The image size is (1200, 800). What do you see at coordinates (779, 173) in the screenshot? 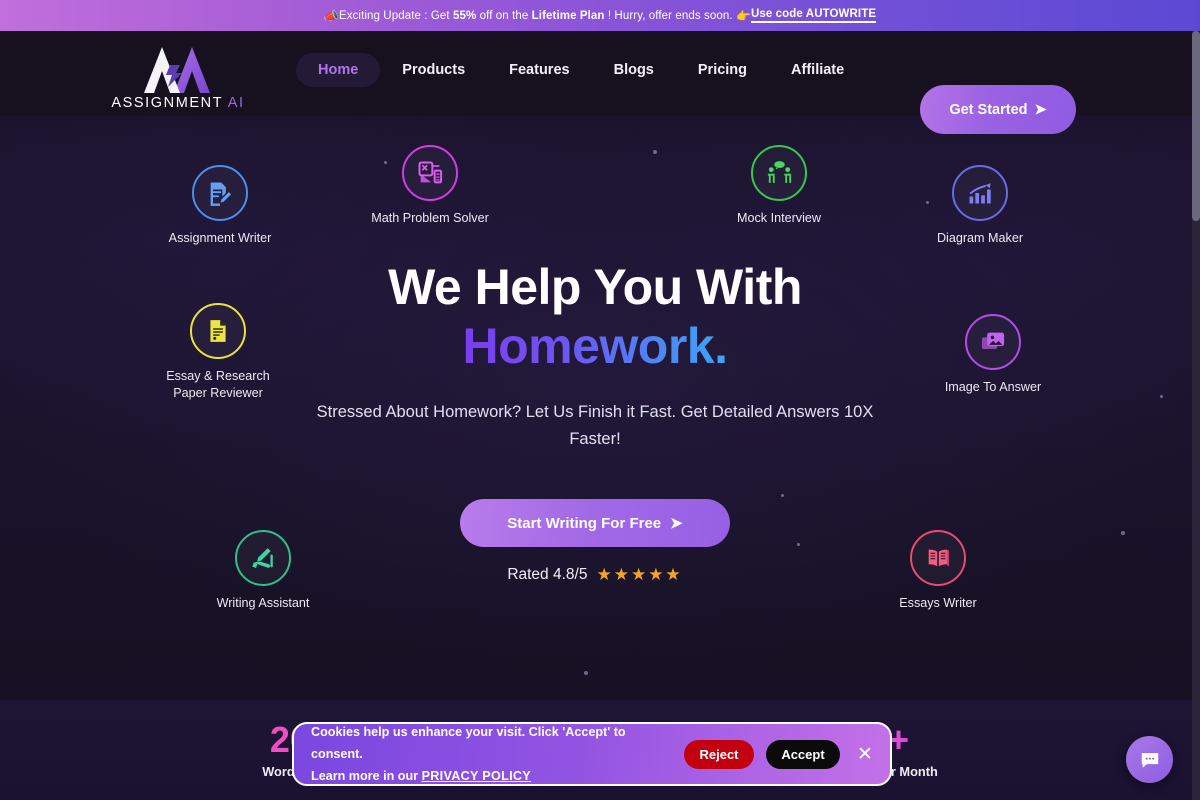
I see `two-people-chat-icon` at bounding box center [779, 173].